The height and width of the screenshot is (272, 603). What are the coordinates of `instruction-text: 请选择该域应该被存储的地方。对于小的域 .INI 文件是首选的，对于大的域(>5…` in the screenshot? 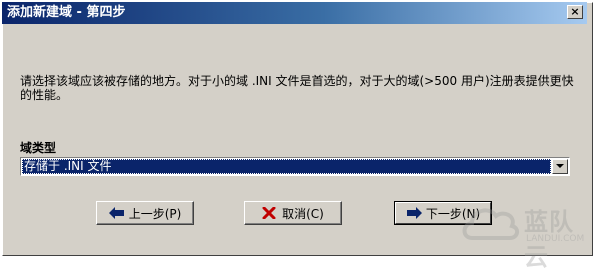 It's located at (297, 88).